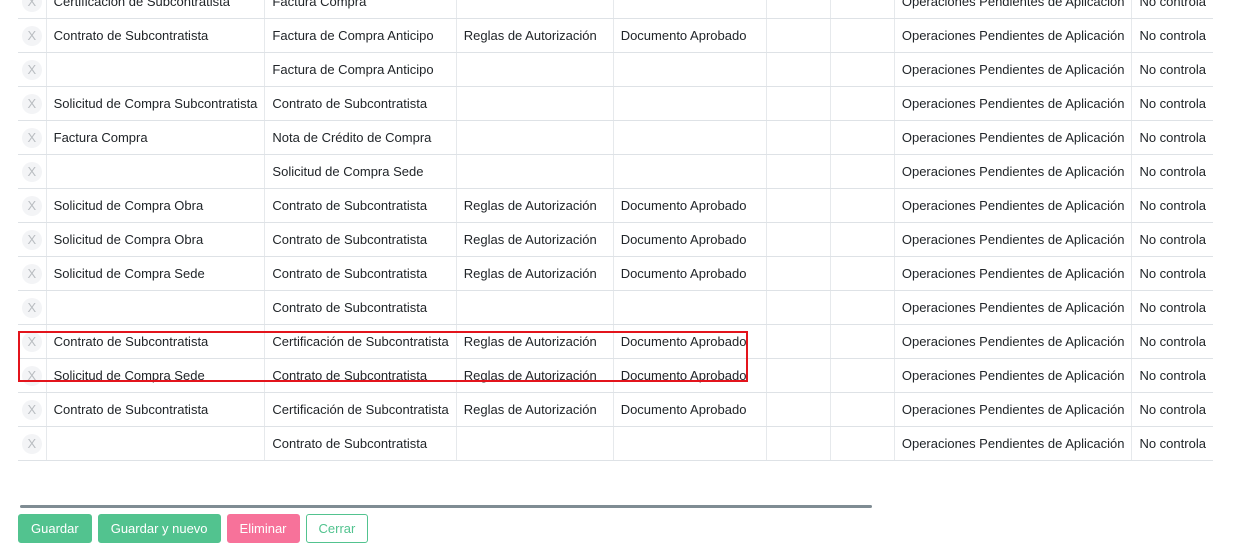 This screenshot has width=1246, height=544. Describe the element at coordinates (159, 528) in the screenshot. I see `save-and-new-button: Guardar y nuevo` at that location.